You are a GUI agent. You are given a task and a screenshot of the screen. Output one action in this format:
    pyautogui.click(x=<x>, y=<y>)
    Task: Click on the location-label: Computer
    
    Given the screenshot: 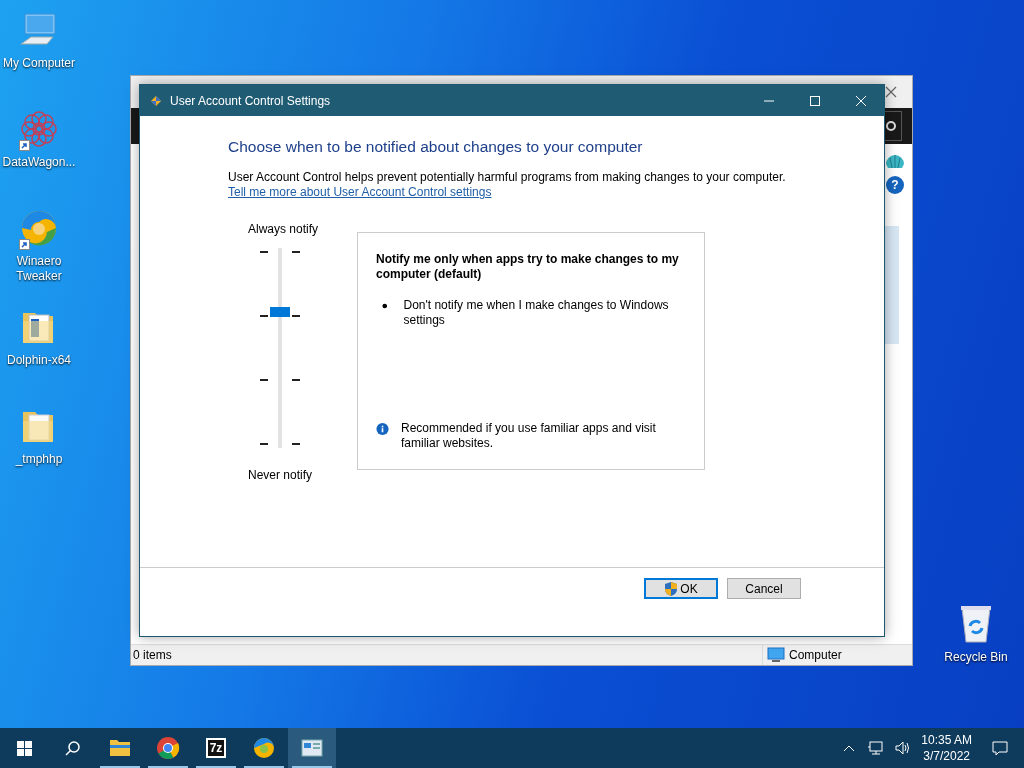 What is the action you would take?
    pyautogui.click(x=815, y=655)
    